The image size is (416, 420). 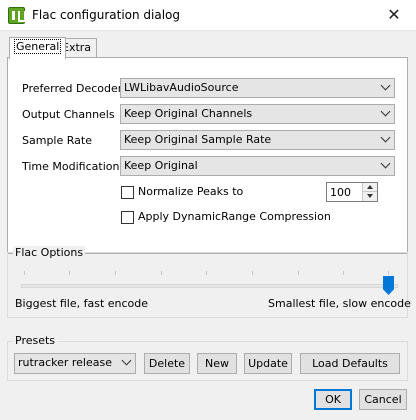 I want to click on preferred-decoder-select: LWLibavAudioSource, so click(x=257, y=88).